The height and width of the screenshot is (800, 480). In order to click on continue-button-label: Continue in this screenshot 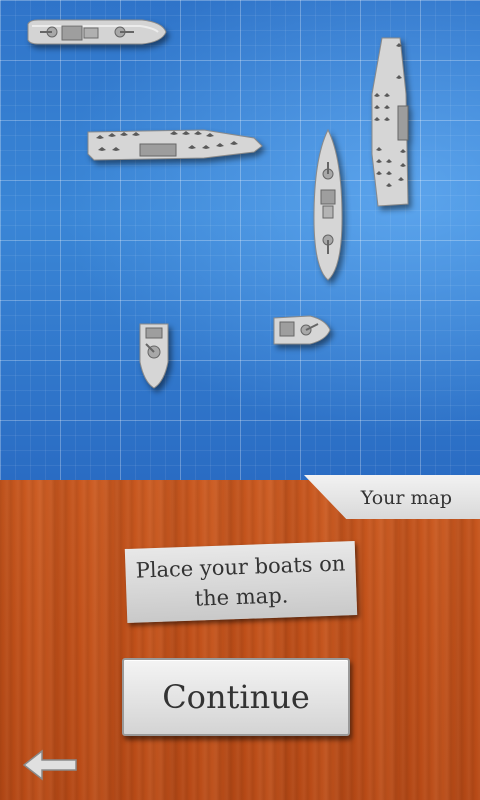, I will do `click(236, 697)`.